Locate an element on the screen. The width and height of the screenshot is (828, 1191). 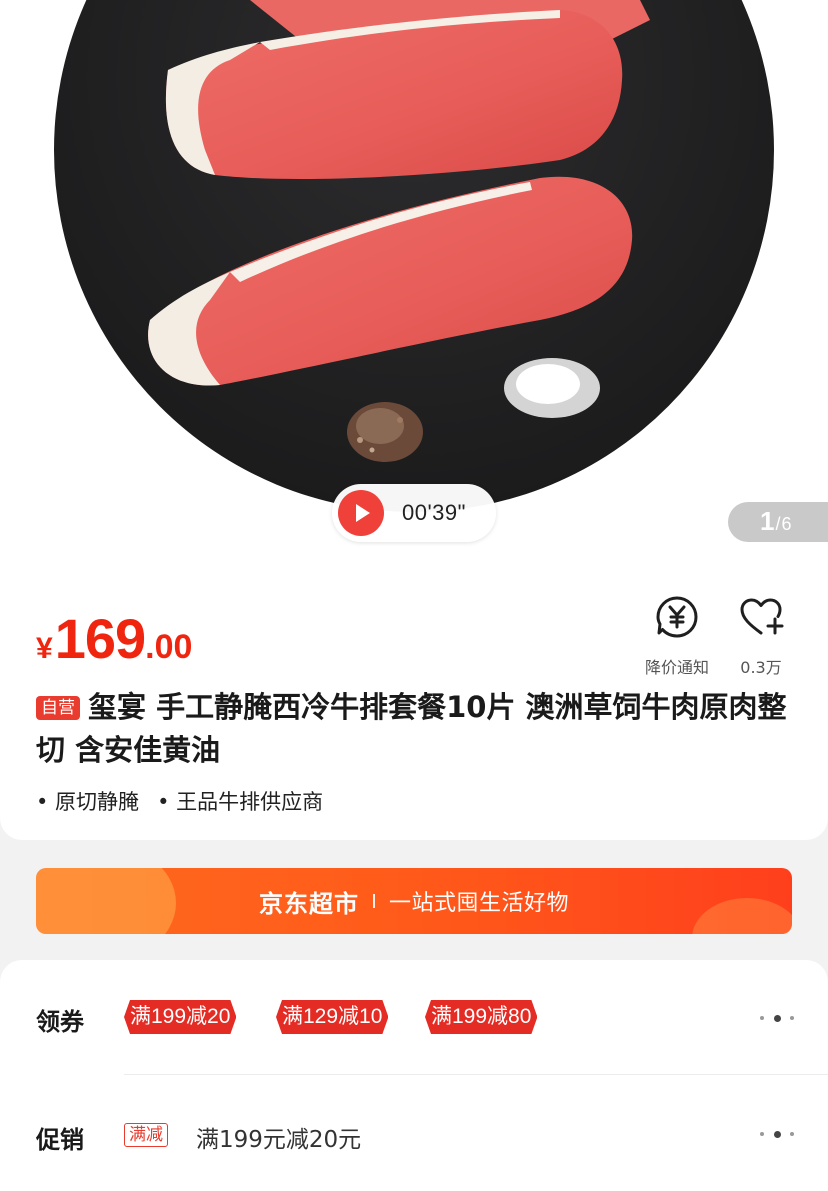
favorite-count: 0.3万 is located at coordinates (761, 667).